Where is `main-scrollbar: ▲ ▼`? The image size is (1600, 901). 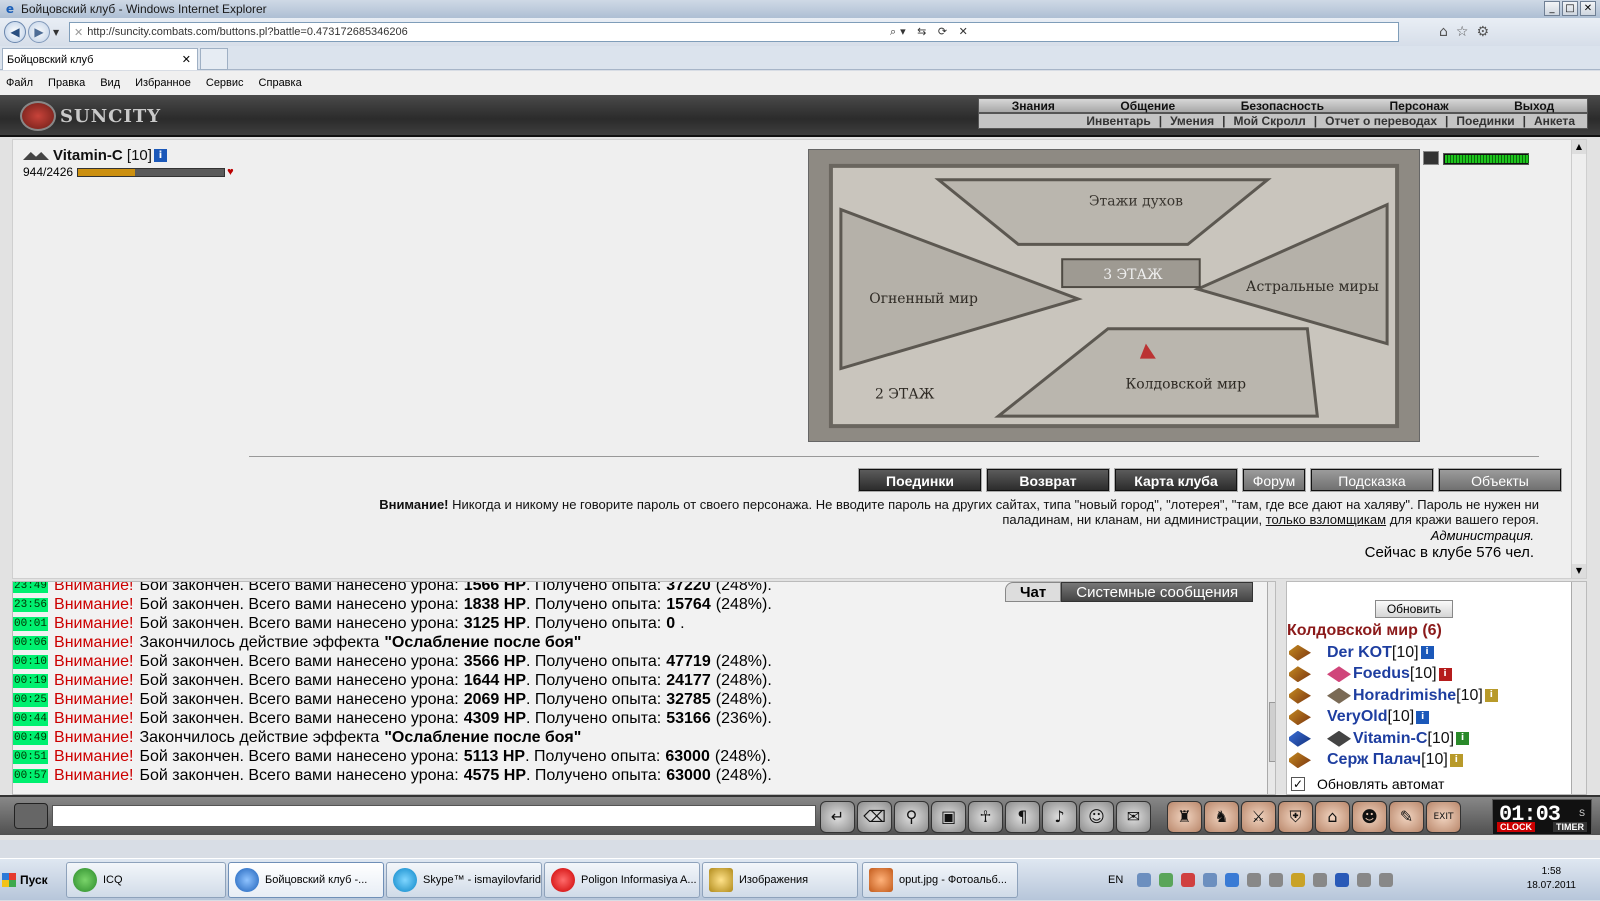 main-scrollbar: ▲ ▼ is located at coordinates (1578, 359).